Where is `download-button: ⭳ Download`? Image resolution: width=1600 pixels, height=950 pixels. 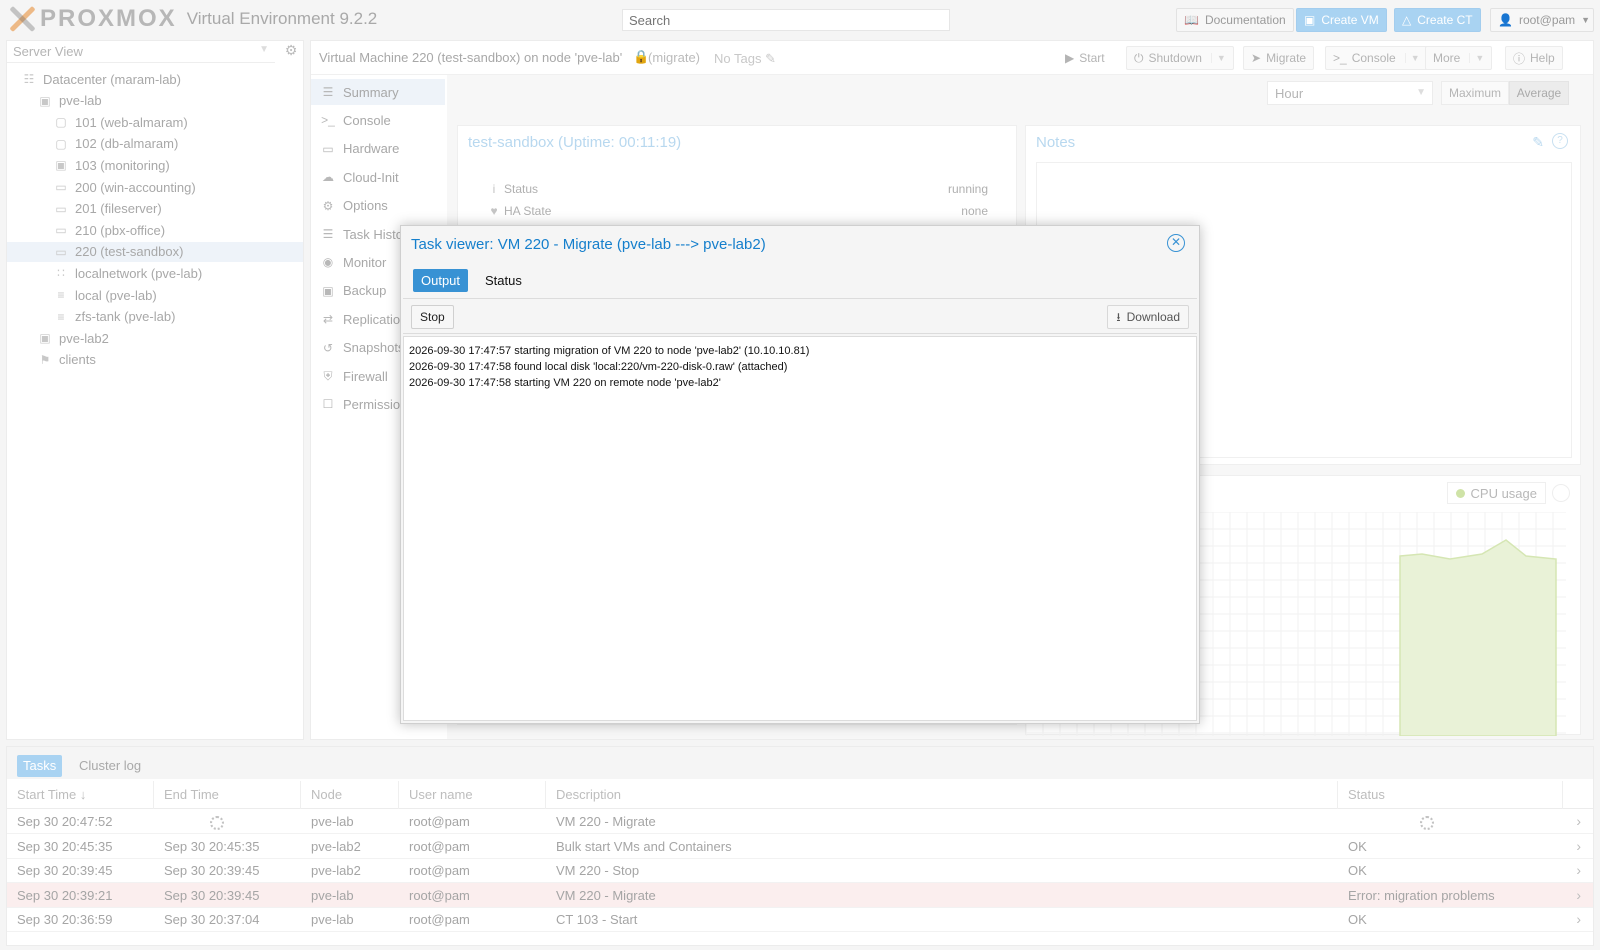 download-button: ⭳ Download is located at coordinates (1148, 317).